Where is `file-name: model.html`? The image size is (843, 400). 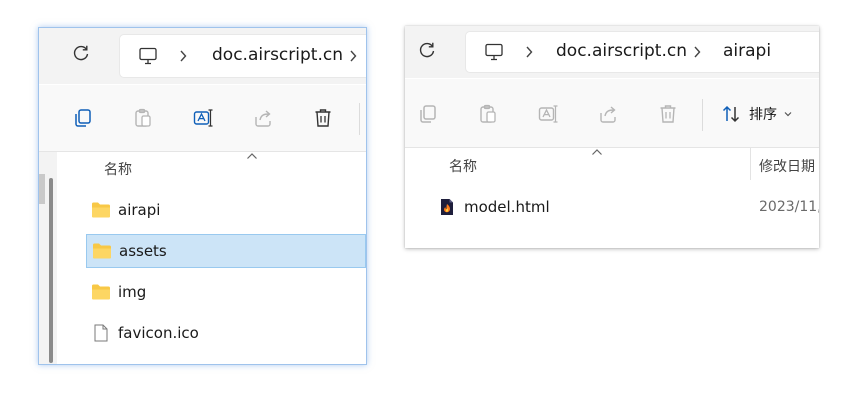 file-name: model.html is located at coordinates (507, 207).